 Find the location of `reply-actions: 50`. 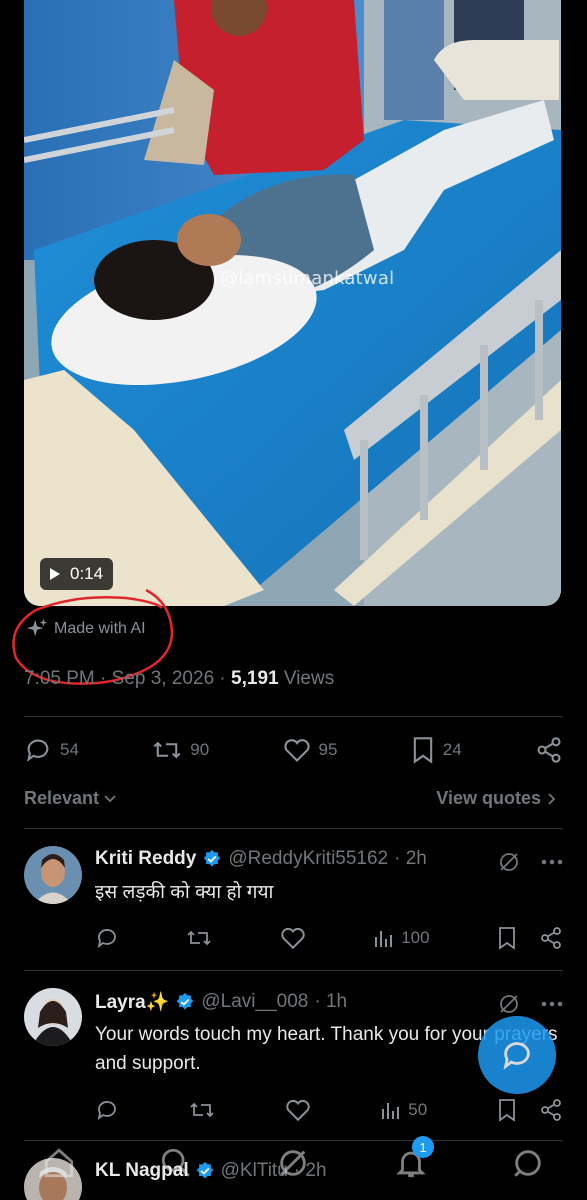

reply-actions: 50 is located at coordinates (329, 1110).